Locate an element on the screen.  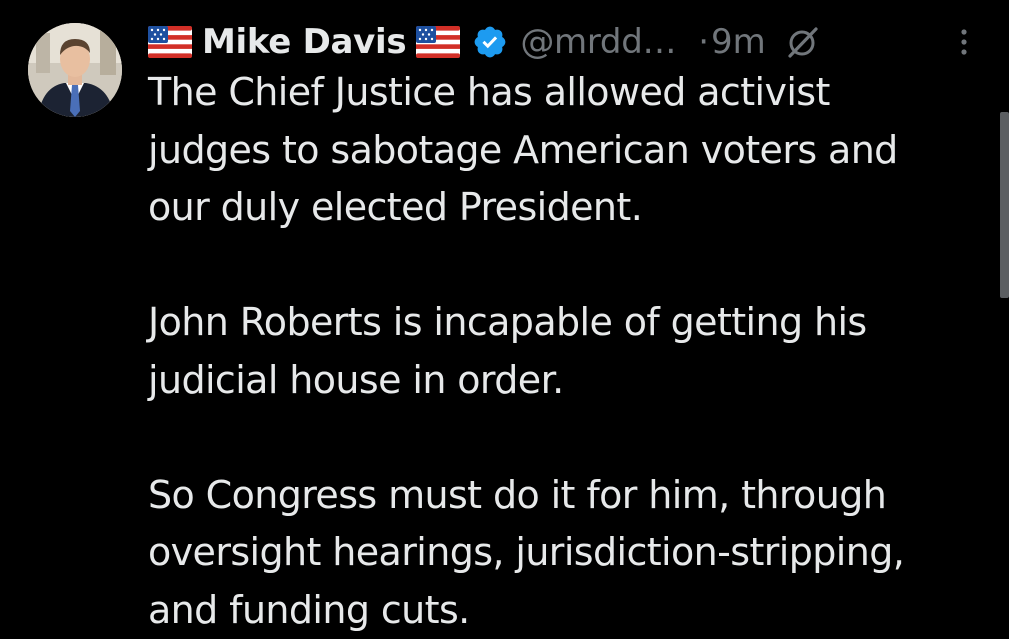
grok-icon is located at coordinates (803, 42).